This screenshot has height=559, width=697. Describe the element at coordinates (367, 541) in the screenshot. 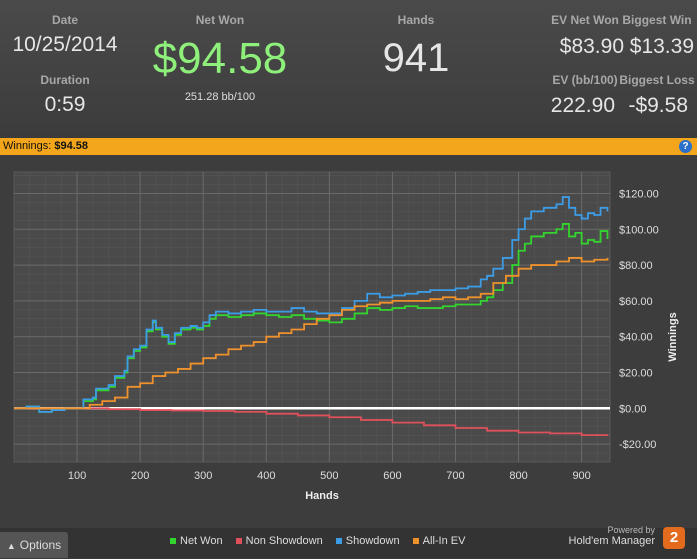

I see `legend-item-showdown: Showdown` at that location.